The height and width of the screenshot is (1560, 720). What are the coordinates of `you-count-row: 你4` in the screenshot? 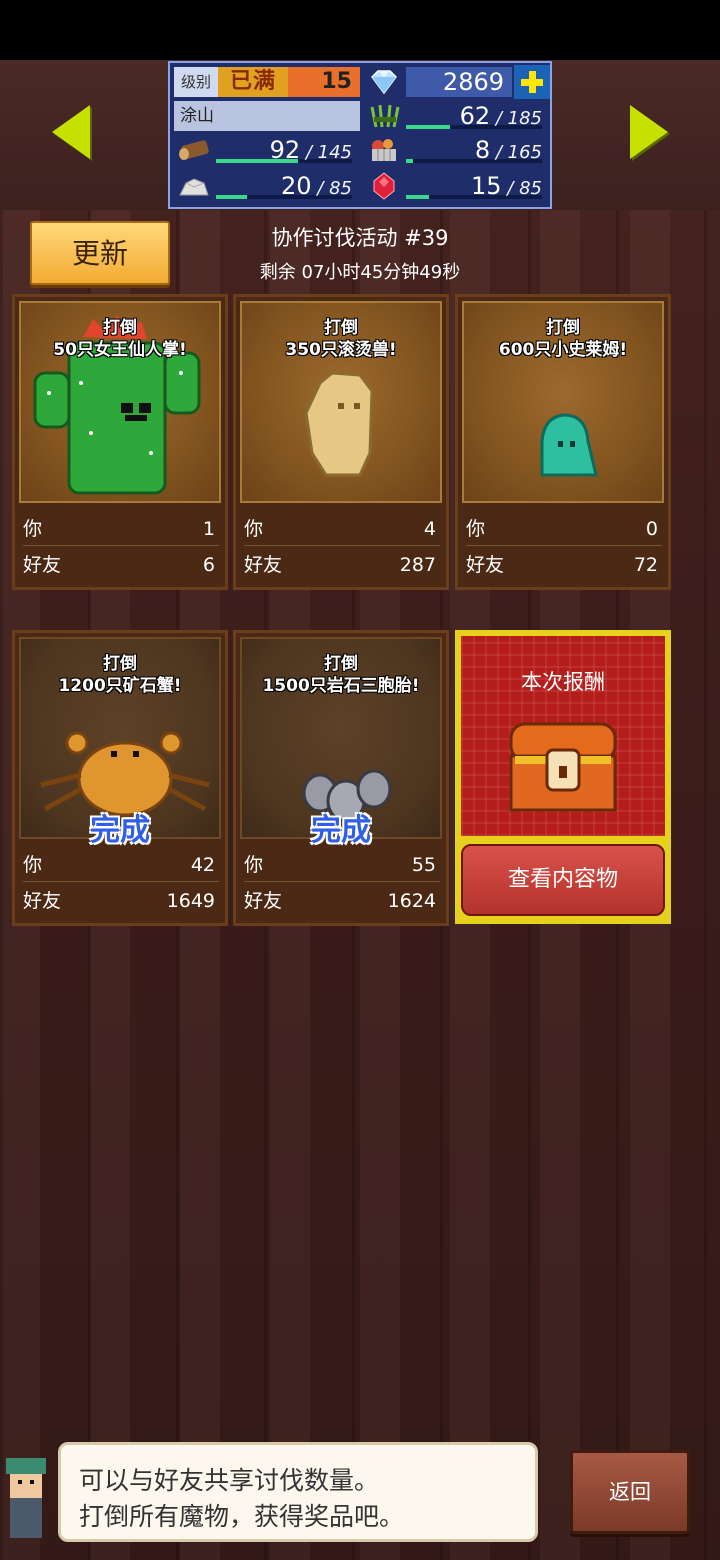 It's located at (342, 529).